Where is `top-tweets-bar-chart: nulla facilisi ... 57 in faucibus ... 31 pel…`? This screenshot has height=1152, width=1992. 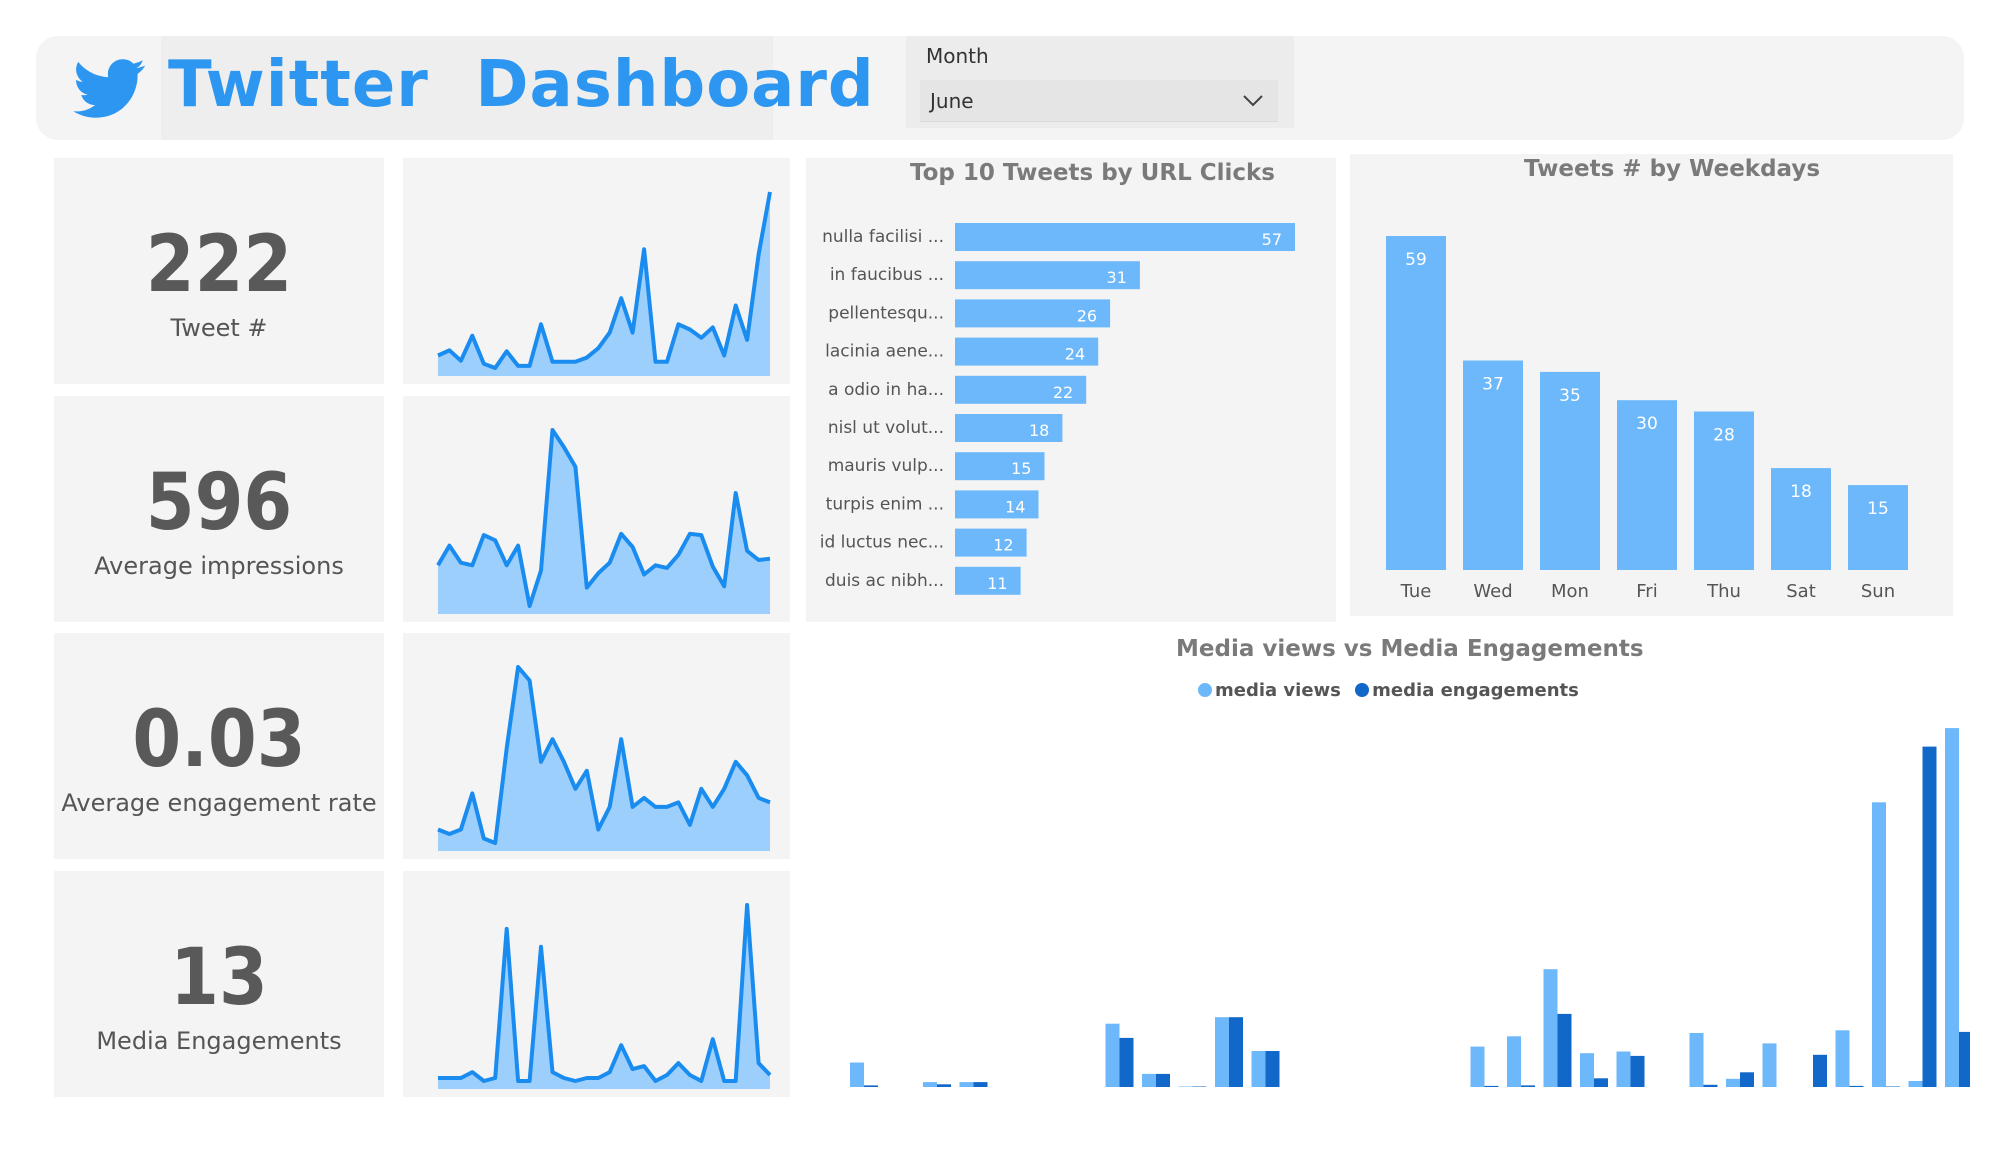
top-tweets-bar-chart: nulla facilisi ... 57 in faucibus ... 31 pel… is located at coordinates (1057, 409).